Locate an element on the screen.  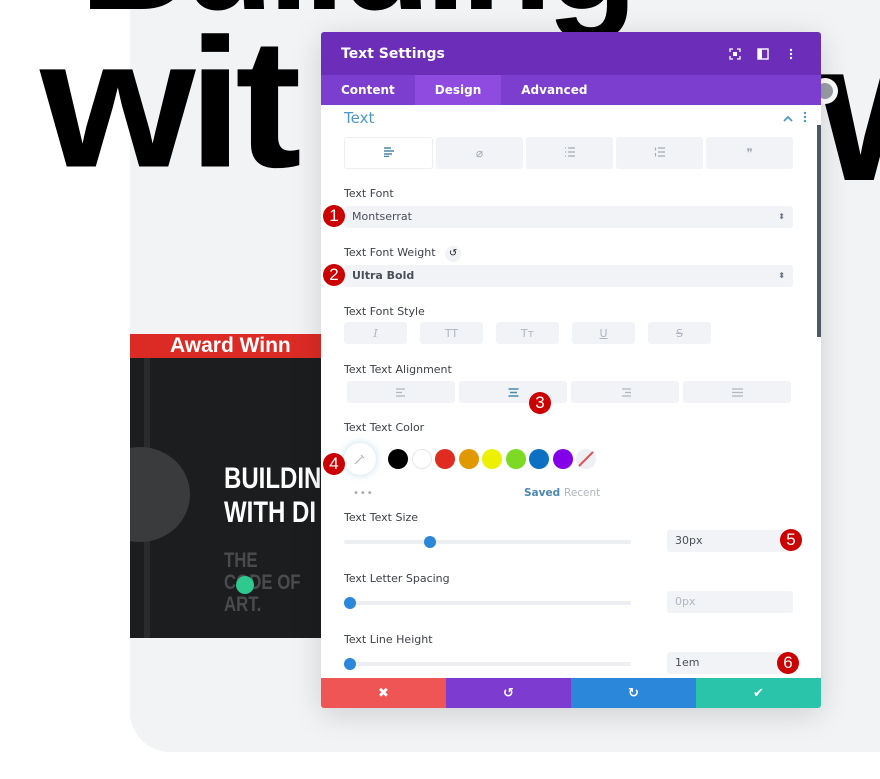
tab-advanced: Advanced is located at coordinates (554, 90).